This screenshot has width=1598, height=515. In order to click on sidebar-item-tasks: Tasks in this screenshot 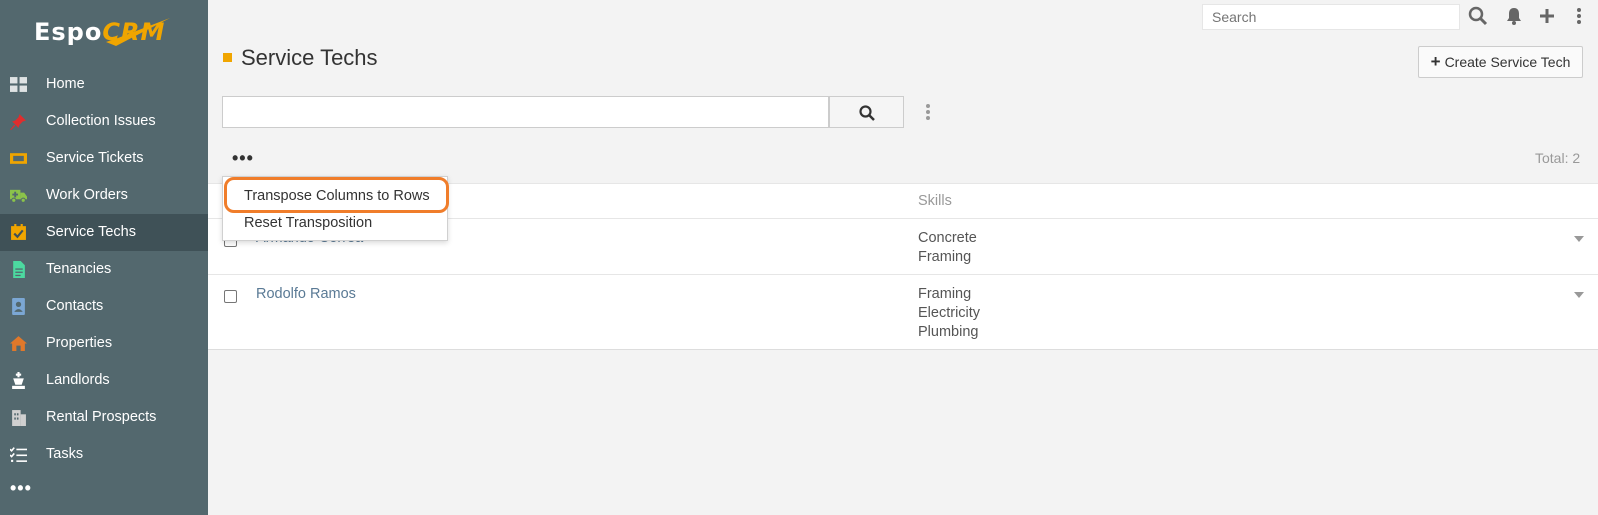, I will do `click(104, 454)`.